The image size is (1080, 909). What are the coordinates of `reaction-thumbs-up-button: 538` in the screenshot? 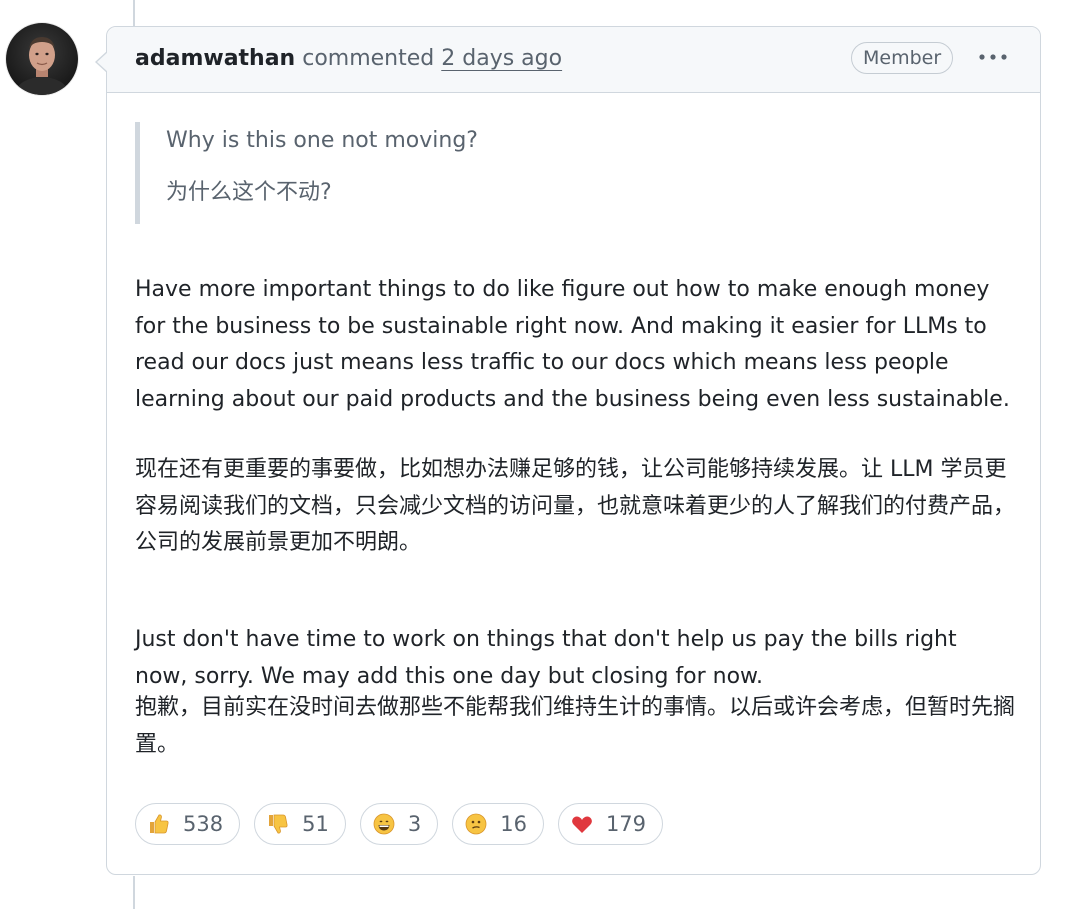 It's located at (188, 824).